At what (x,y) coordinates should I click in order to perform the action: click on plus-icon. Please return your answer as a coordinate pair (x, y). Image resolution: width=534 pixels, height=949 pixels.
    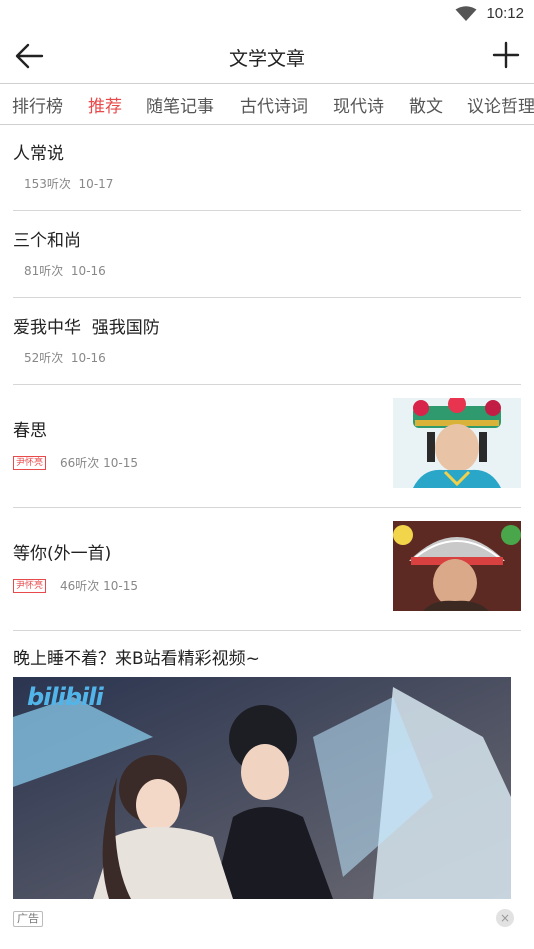
    Looking at the image, I should click on (506, 55).